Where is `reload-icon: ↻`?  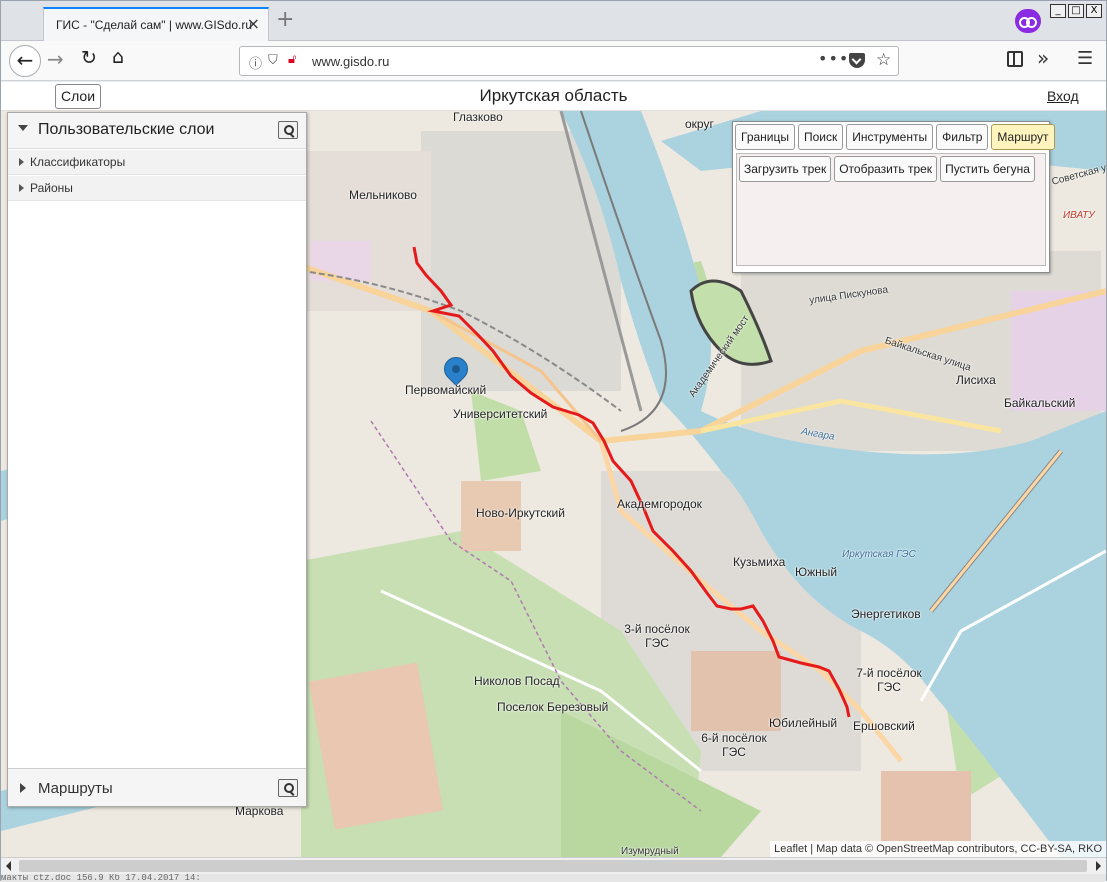
reload-icon: ↻ is located at coordinates (89, 58).